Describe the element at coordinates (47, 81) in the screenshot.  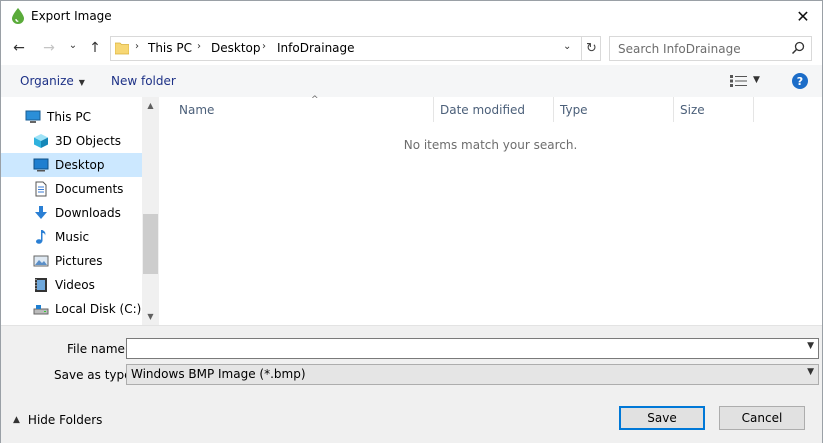
I see `organize-label: Organize` at that location.